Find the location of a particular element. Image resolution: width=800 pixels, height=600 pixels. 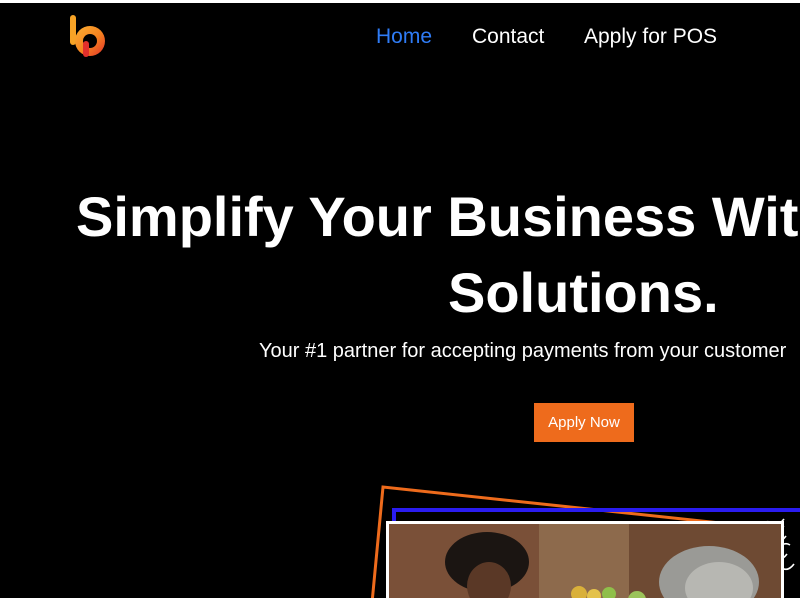

apply-now-button: Apply Now is located at coordinates (584, 422).